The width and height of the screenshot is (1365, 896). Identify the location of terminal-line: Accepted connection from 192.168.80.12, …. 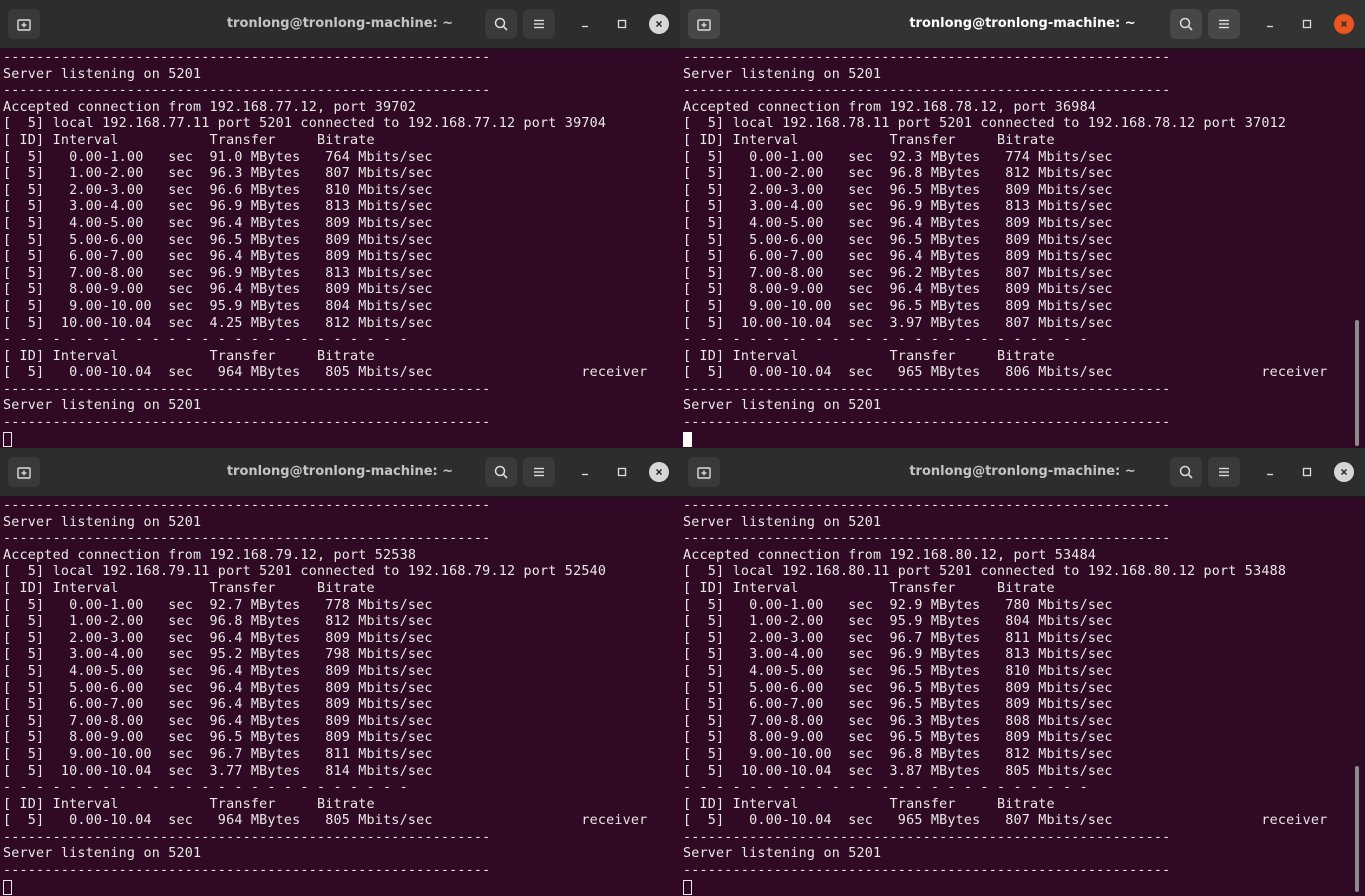
(890, 555).